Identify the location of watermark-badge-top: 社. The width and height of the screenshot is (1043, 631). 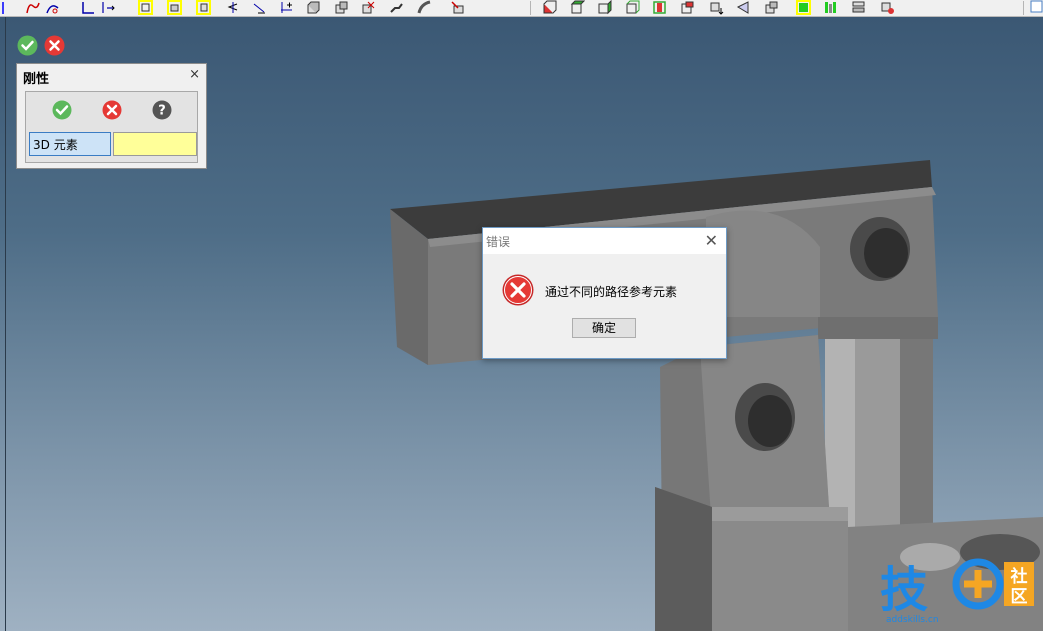
(1019, 576).